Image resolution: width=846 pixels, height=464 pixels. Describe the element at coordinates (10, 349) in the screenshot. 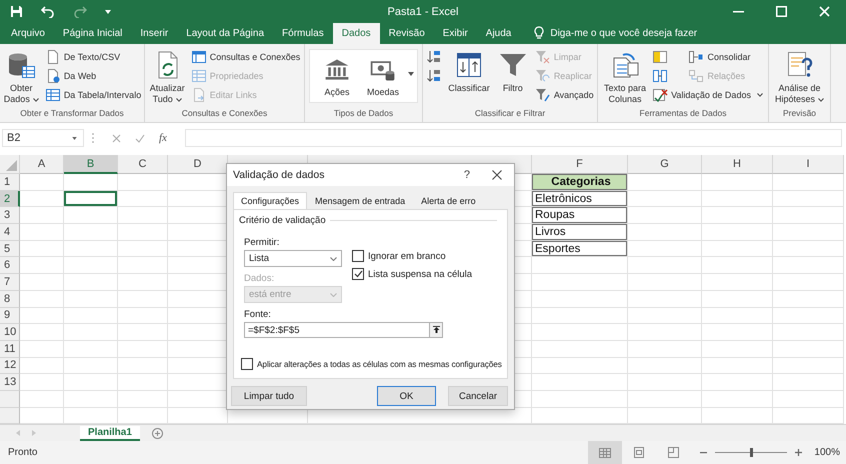

I see `row-header: 11` at that location.